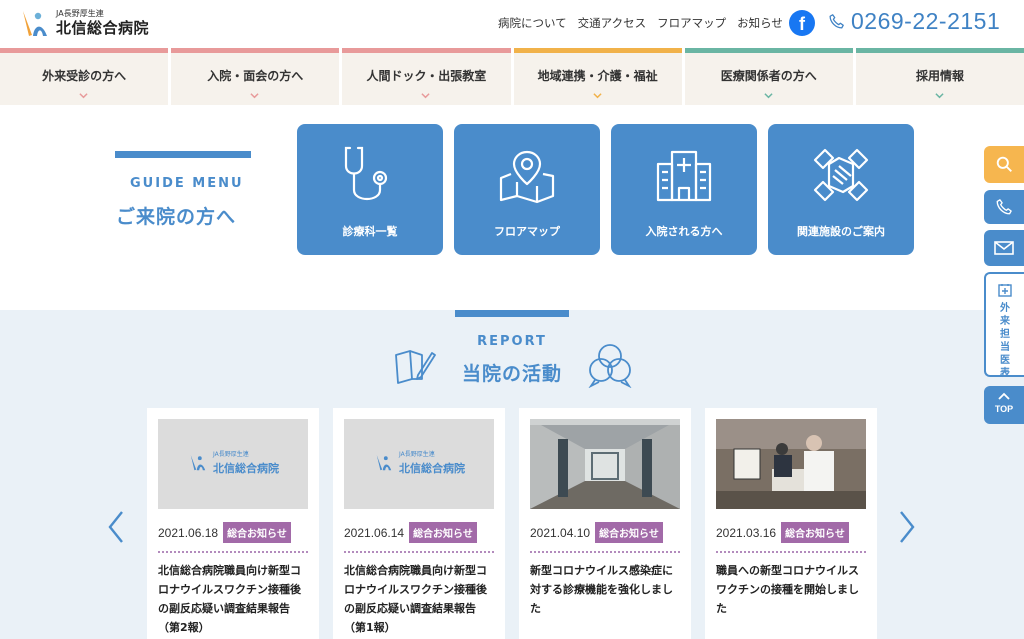 This screenshot has height=639, width=1024. I want to click on phone-number-text: 0269-22-2151, so click(926, 21).